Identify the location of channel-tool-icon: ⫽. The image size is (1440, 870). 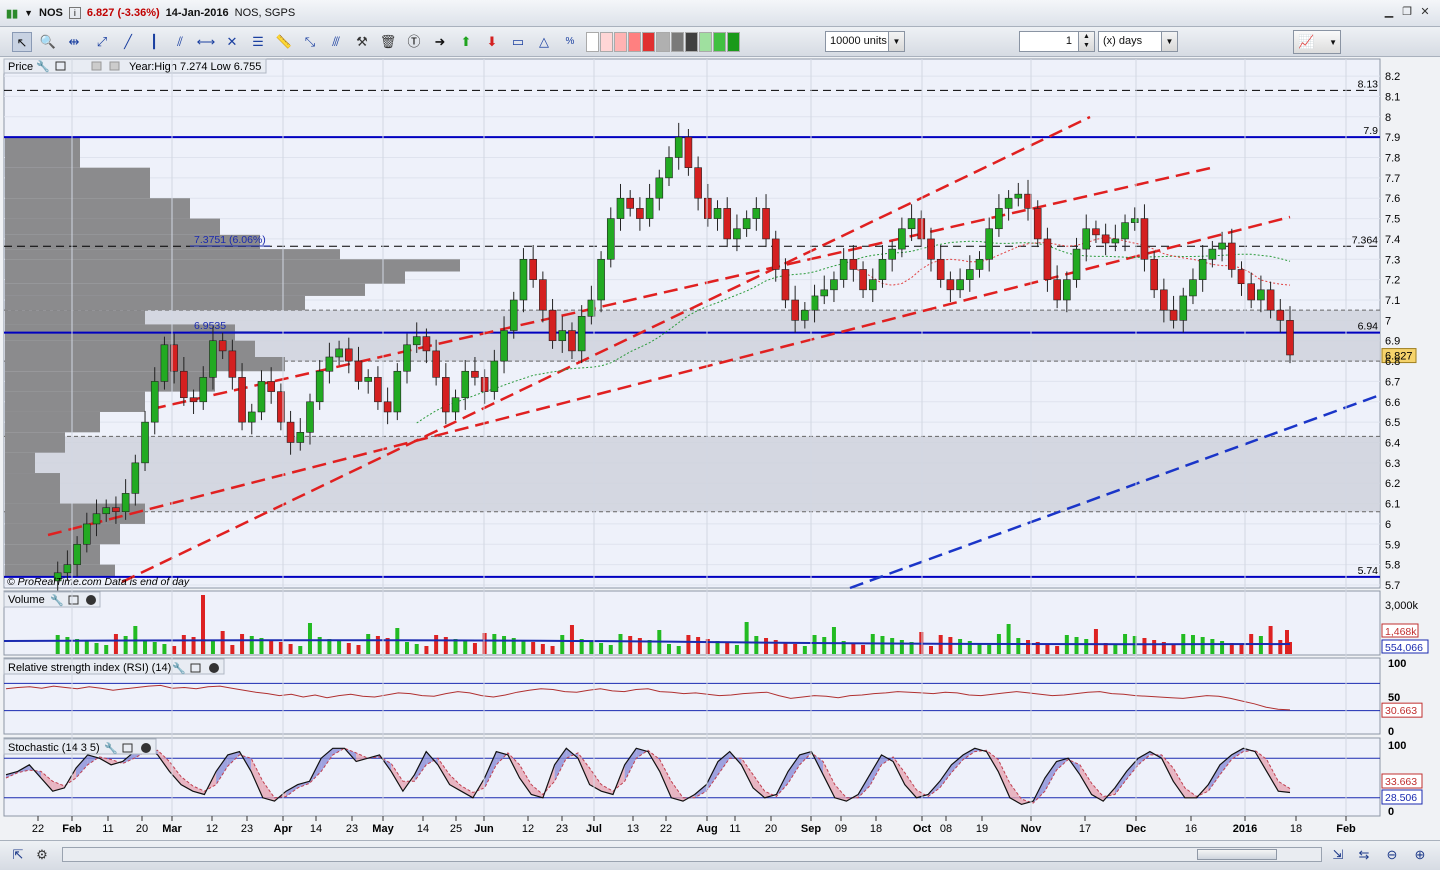
(180, 42).